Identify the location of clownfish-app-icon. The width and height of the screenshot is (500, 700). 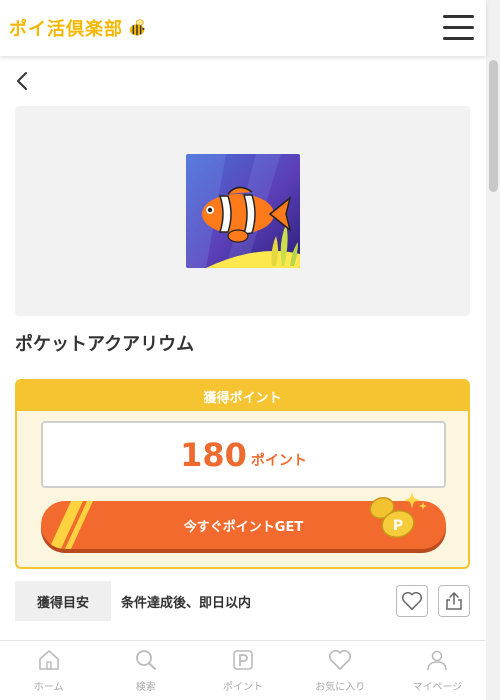
(243, 211).